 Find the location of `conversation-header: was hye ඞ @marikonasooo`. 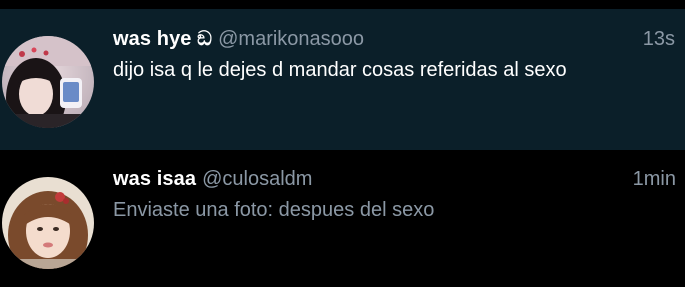

conversation-header: was hye ඞ @marikonasooo is located at coordinates (394, 41).